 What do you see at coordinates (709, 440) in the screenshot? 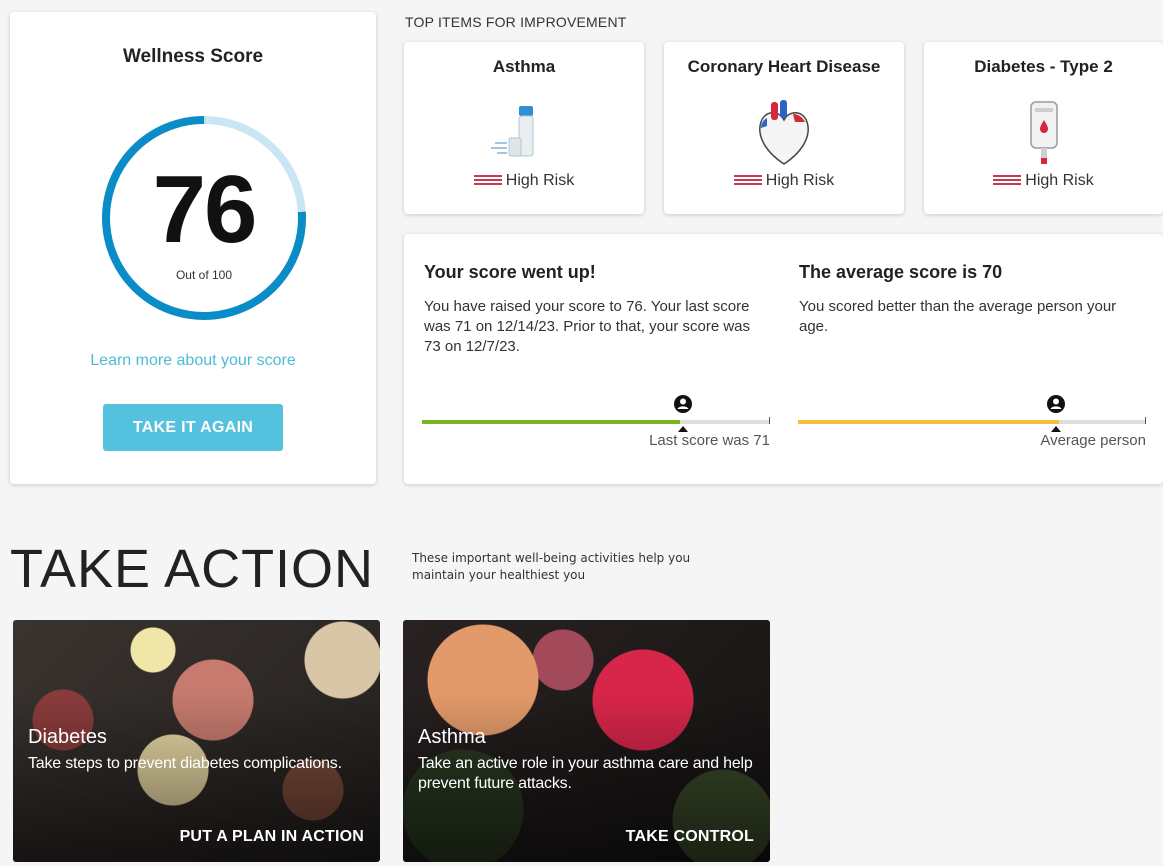
I see `last-score-caption: Last score was 71` at bounding box center [709, 440].